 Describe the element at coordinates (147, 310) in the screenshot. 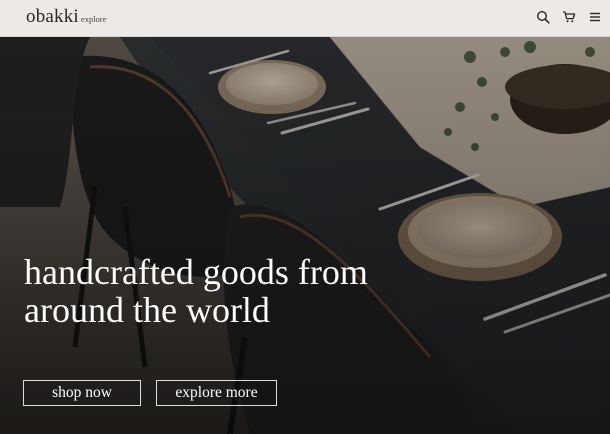

I see `hero-headline-line2: around the world` at that location.